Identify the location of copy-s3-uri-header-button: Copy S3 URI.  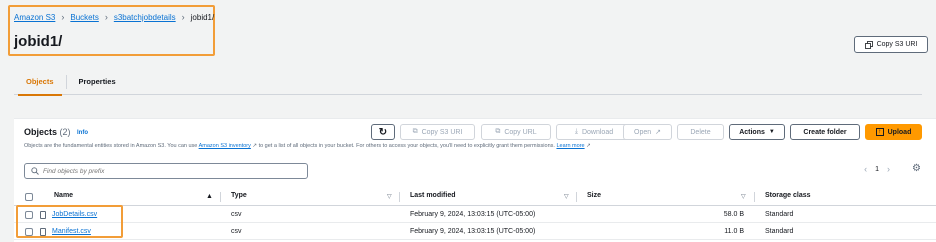
(891, 44).